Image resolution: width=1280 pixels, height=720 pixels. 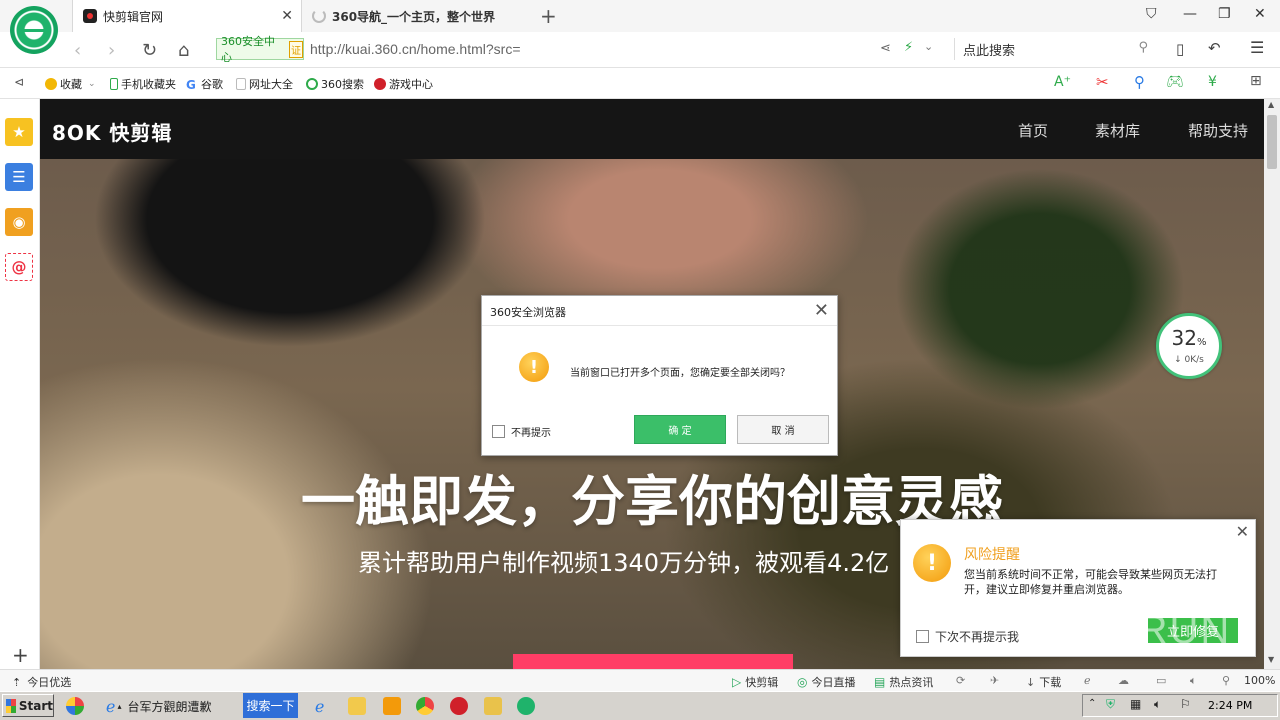 What do you see at coordinates (1043, 682) in the screenshot?
I see `status-download: ↓ 下载` at bounding box center [1043, 682].